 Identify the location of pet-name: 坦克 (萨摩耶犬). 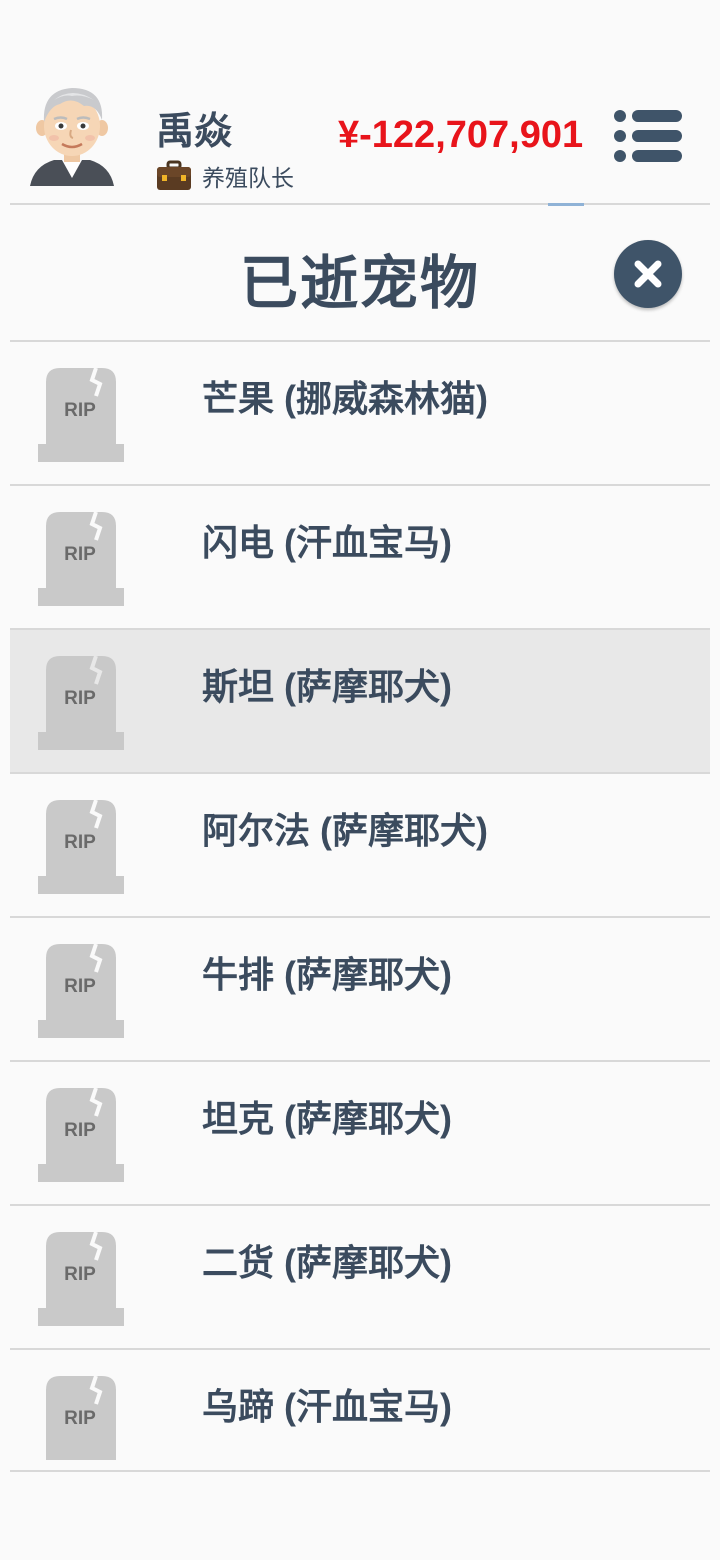
(327, 1118).